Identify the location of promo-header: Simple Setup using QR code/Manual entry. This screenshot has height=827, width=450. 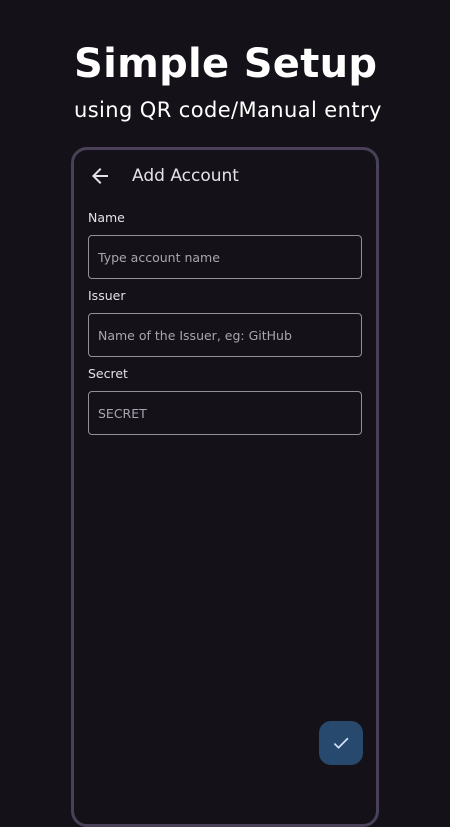
(259, 81).